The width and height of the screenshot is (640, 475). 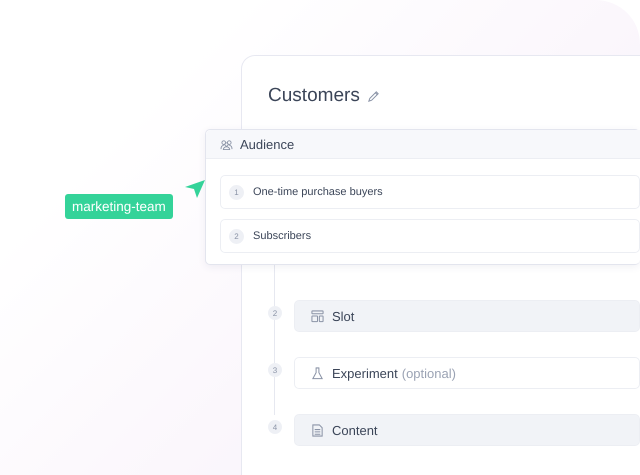 I want to click on item-number: 2, so click(x=236, y=236).